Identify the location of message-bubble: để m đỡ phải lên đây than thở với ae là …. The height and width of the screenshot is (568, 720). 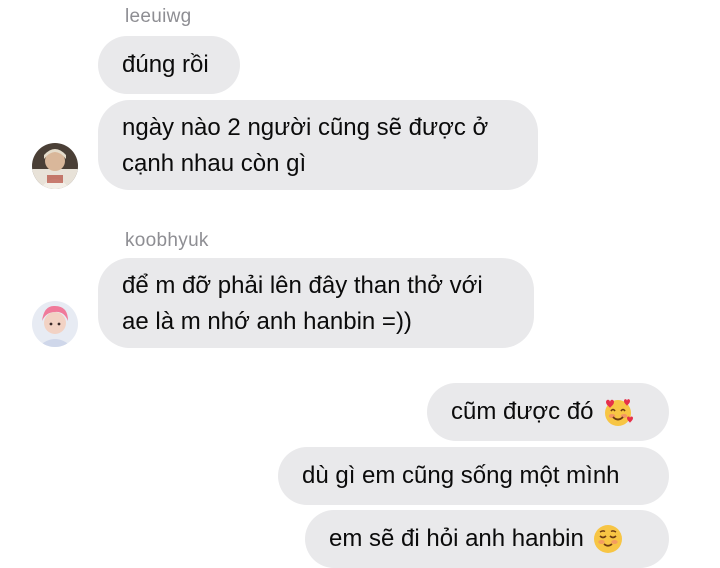
(316, 303).